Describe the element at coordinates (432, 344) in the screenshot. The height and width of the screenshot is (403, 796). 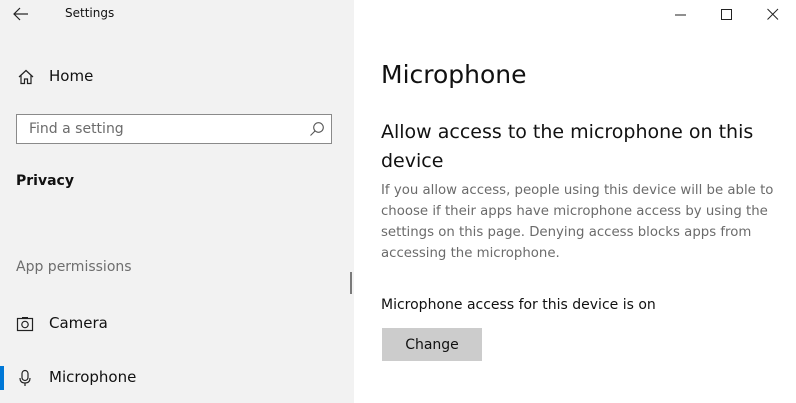
I see `change-button: Change` at that location.